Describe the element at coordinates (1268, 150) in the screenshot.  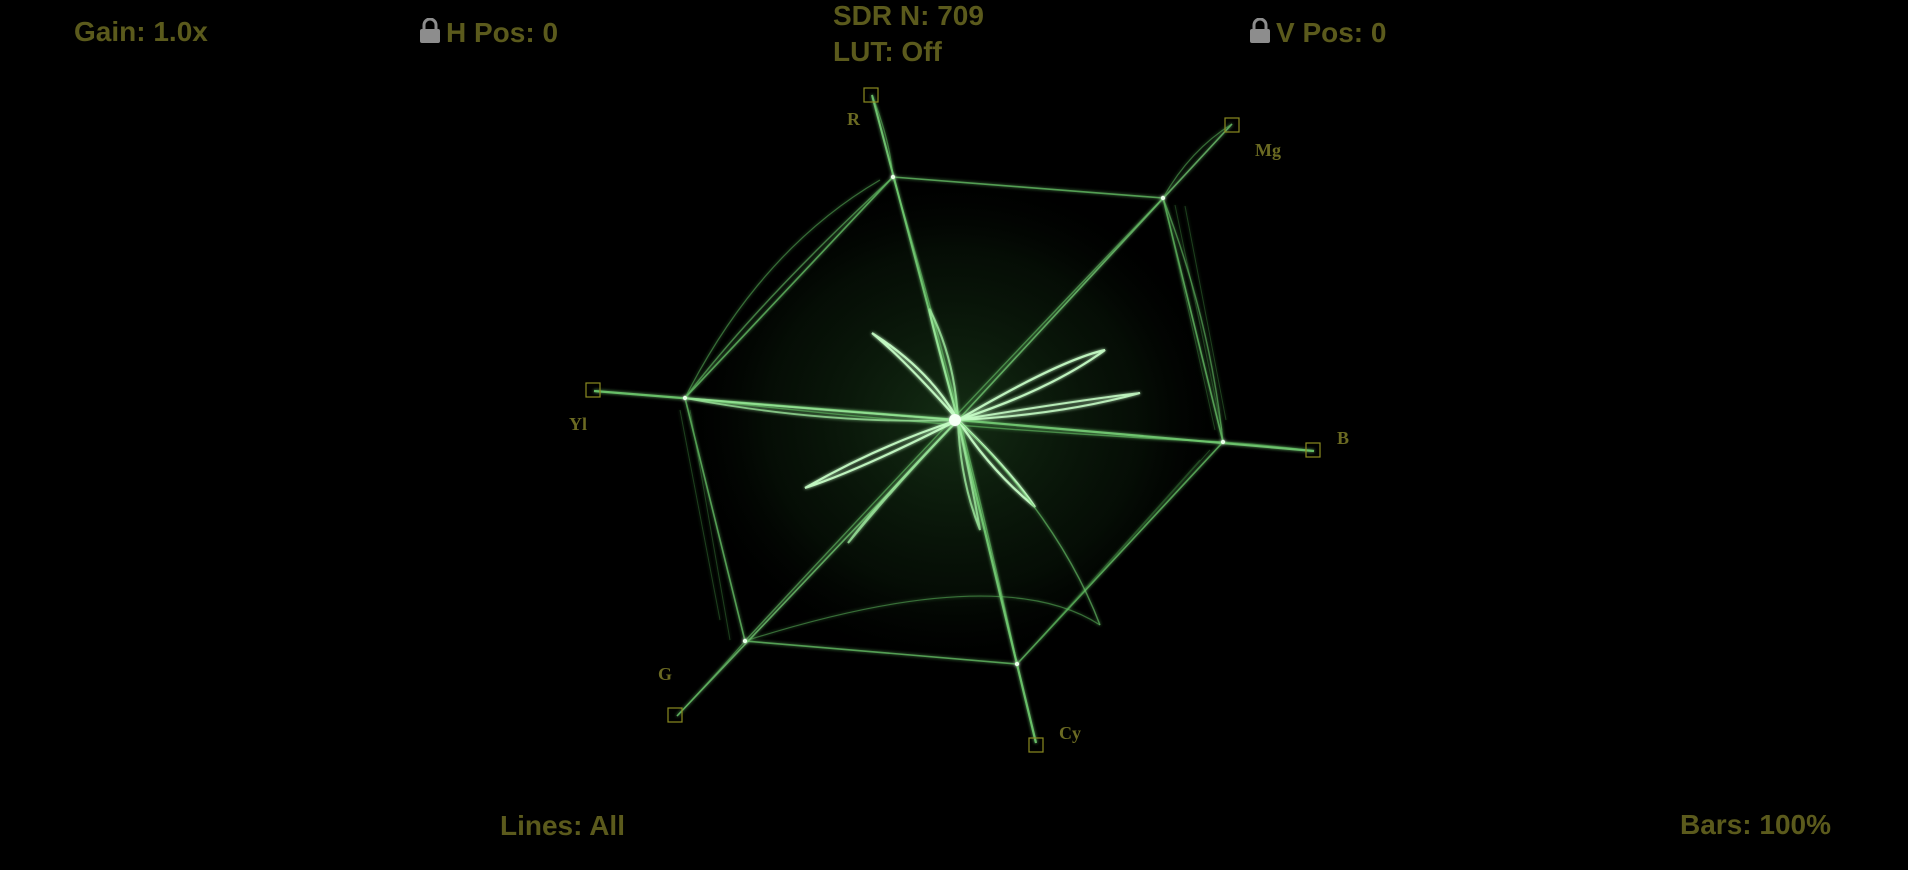
I see `target-label-mg: Mg` at that location.